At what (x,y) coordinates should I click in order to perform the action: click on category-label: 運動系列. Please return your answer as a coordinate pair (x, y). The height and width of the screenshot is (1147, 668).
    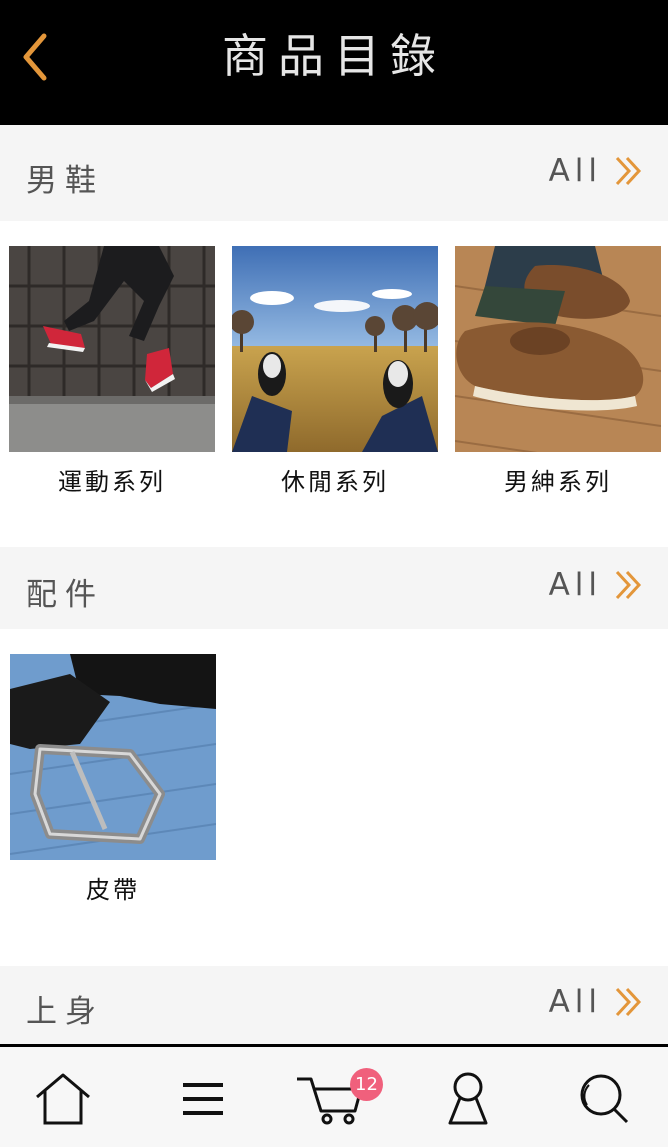
    Looking at the image, I should click on (112, 482).